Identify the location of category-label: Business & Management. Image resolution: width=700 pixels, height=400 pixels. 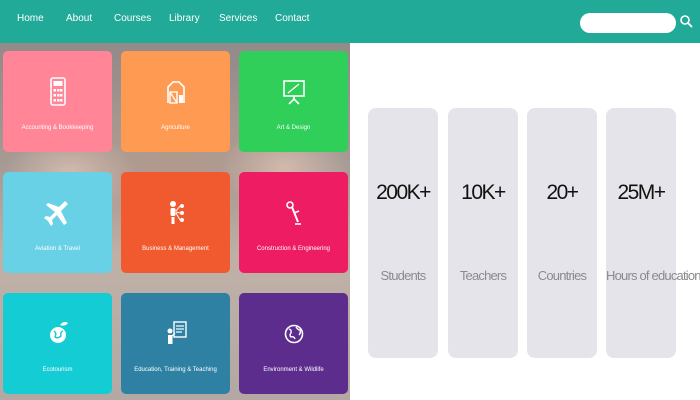
(175, 249).